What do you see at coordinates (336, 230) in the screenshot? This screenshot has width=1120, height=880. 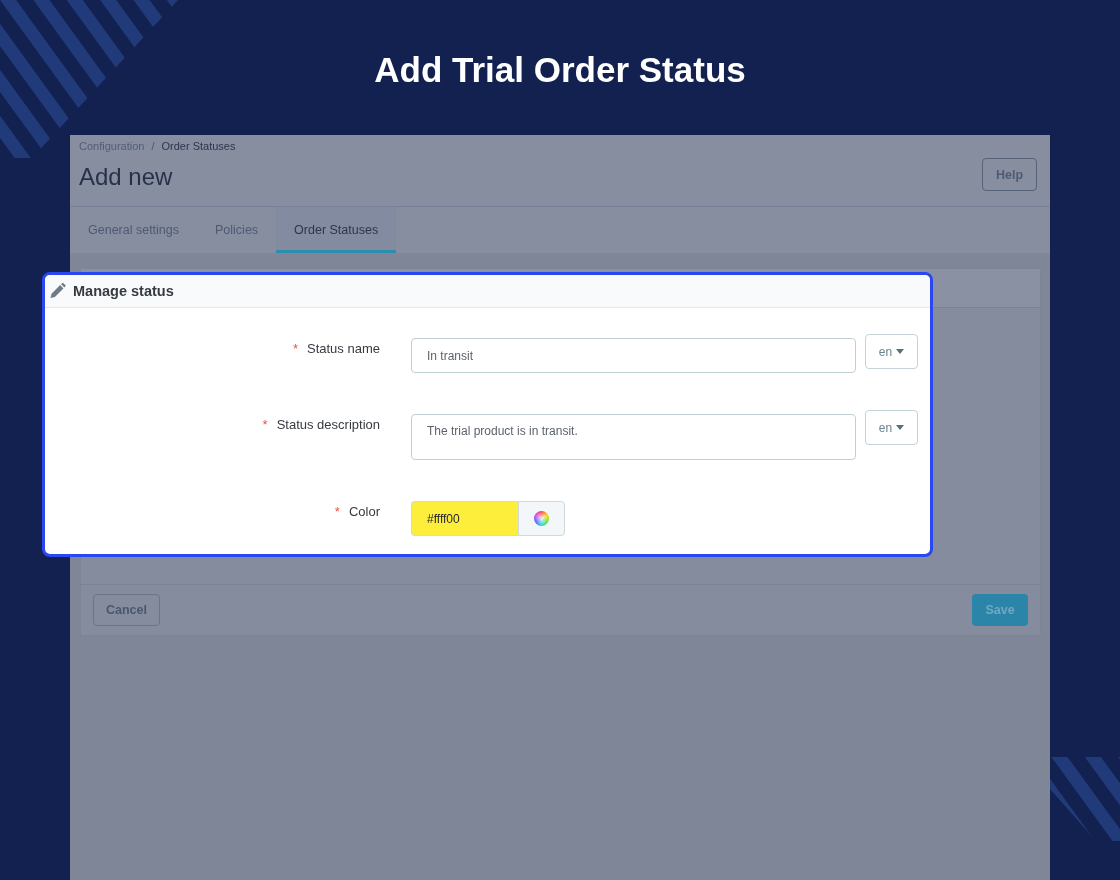 I see `tab: Order Statuses` at bounding box center [336, 230].